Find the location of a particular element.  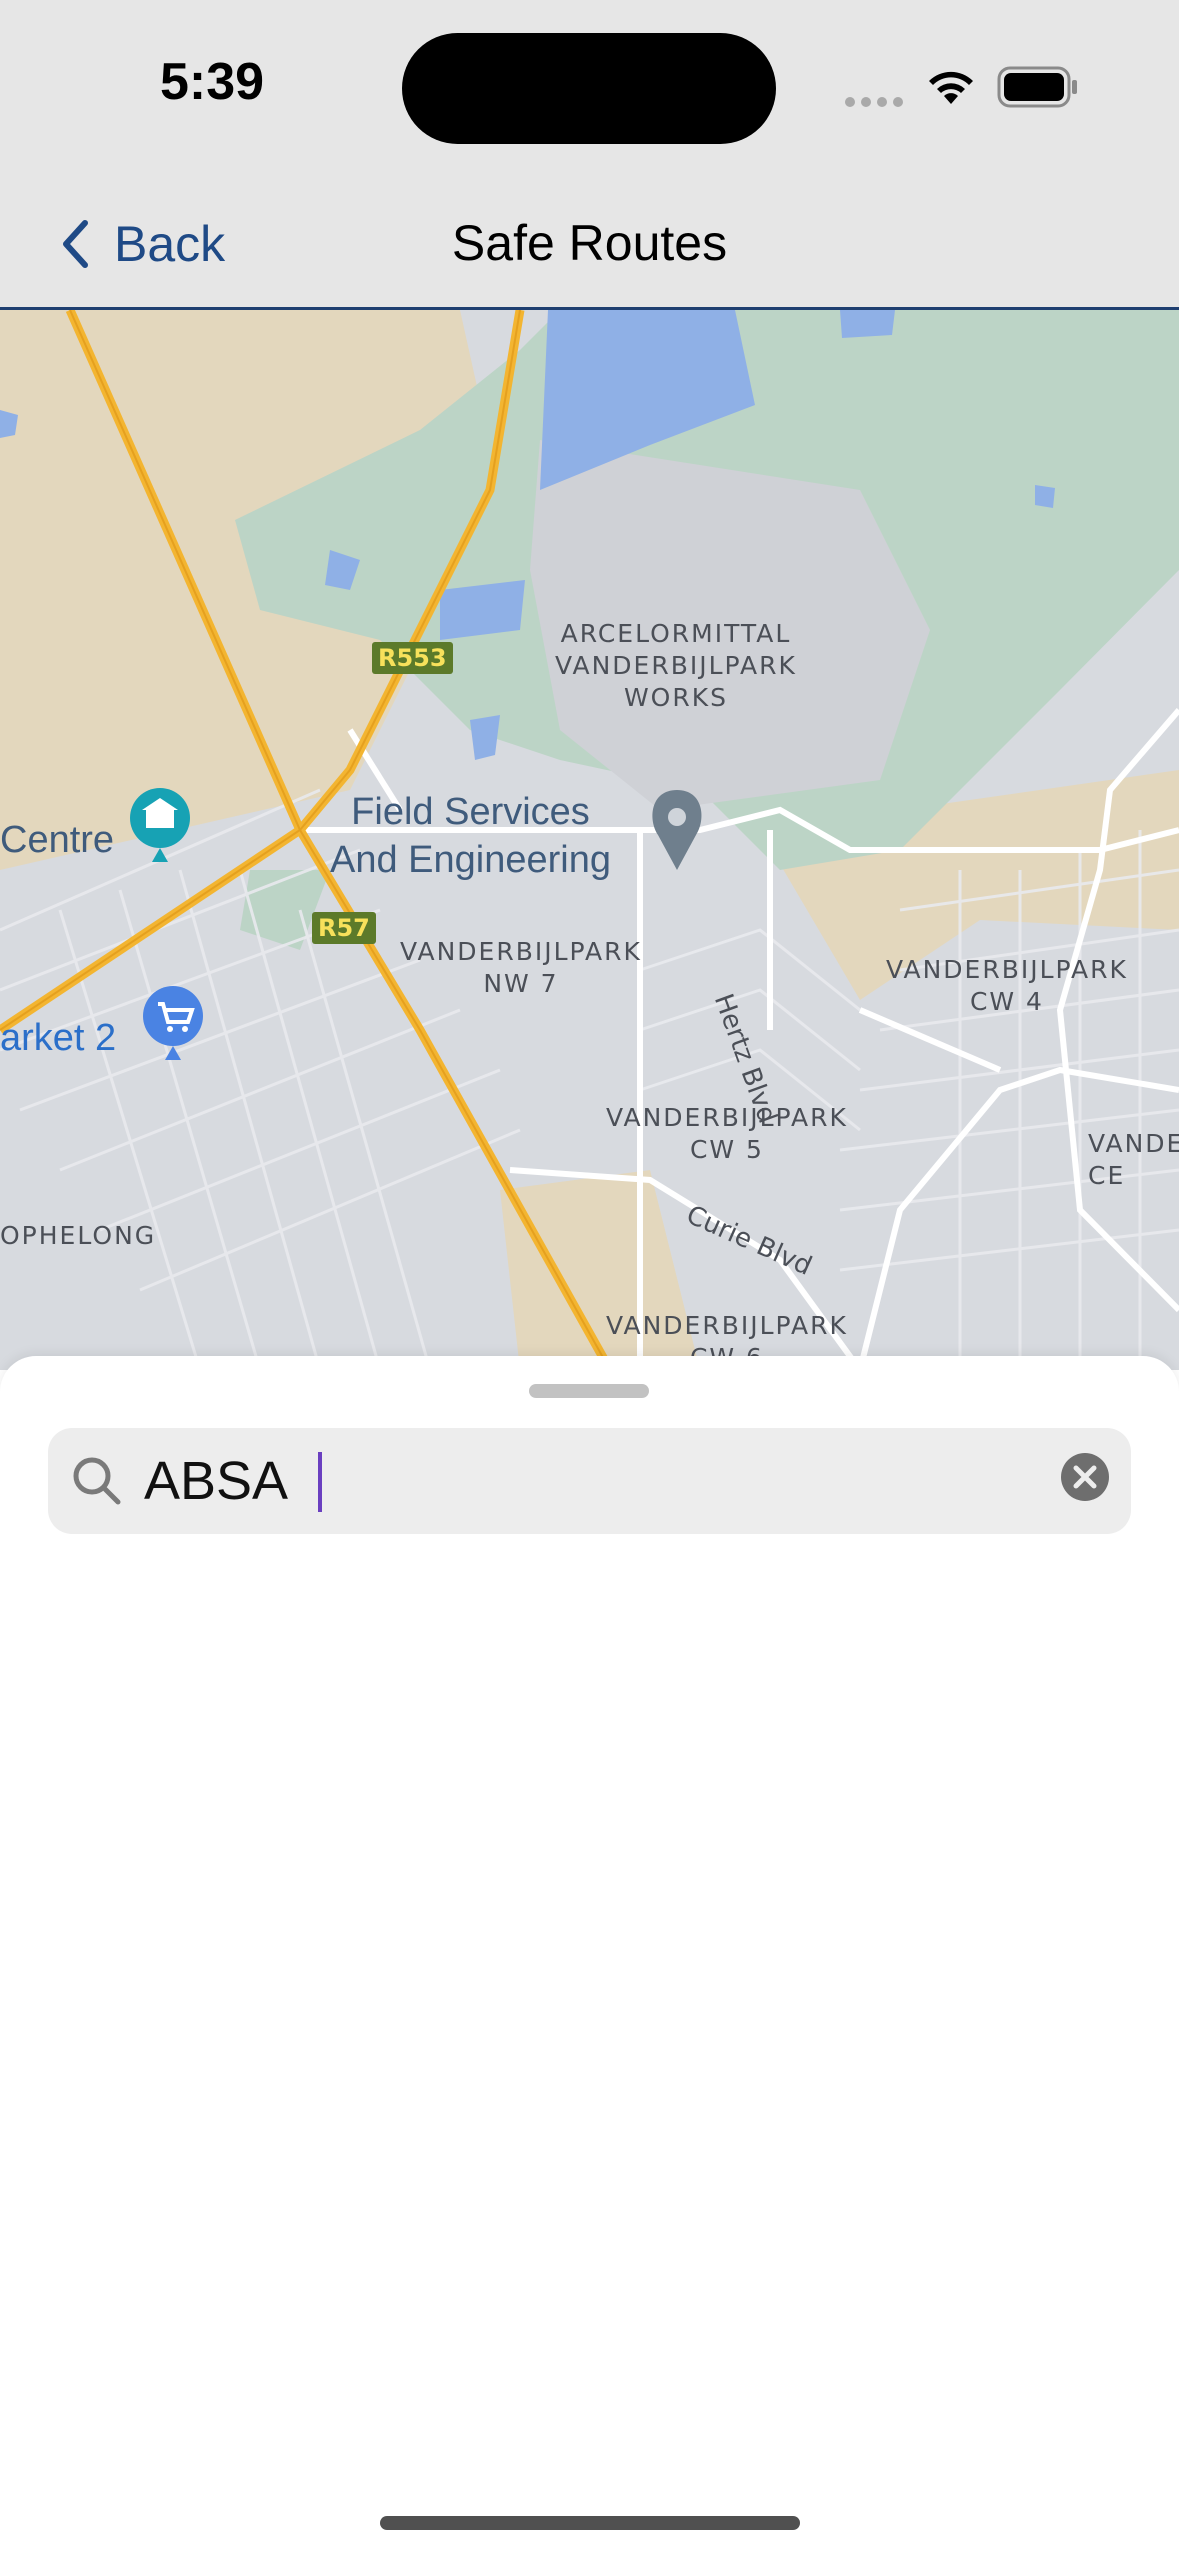

wifi-icon is located at coordinates (951, 87).